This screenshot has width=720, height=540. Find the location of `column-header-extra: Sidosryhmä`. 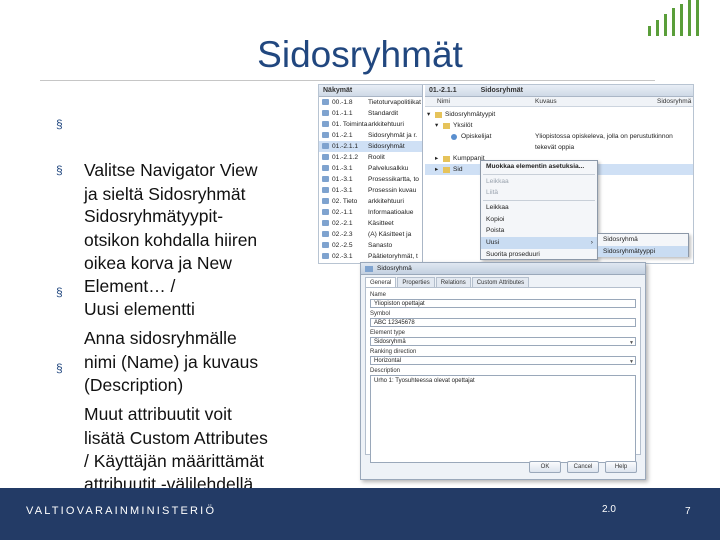

column-header-extra: Sidosryhmä is located at coordinates (674, 102).